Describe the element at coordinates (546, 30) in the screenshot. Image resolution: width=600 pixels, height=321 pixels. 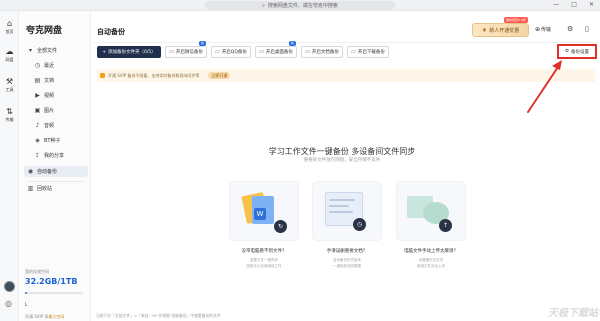
I see `transfer-label: 传输` at that location.